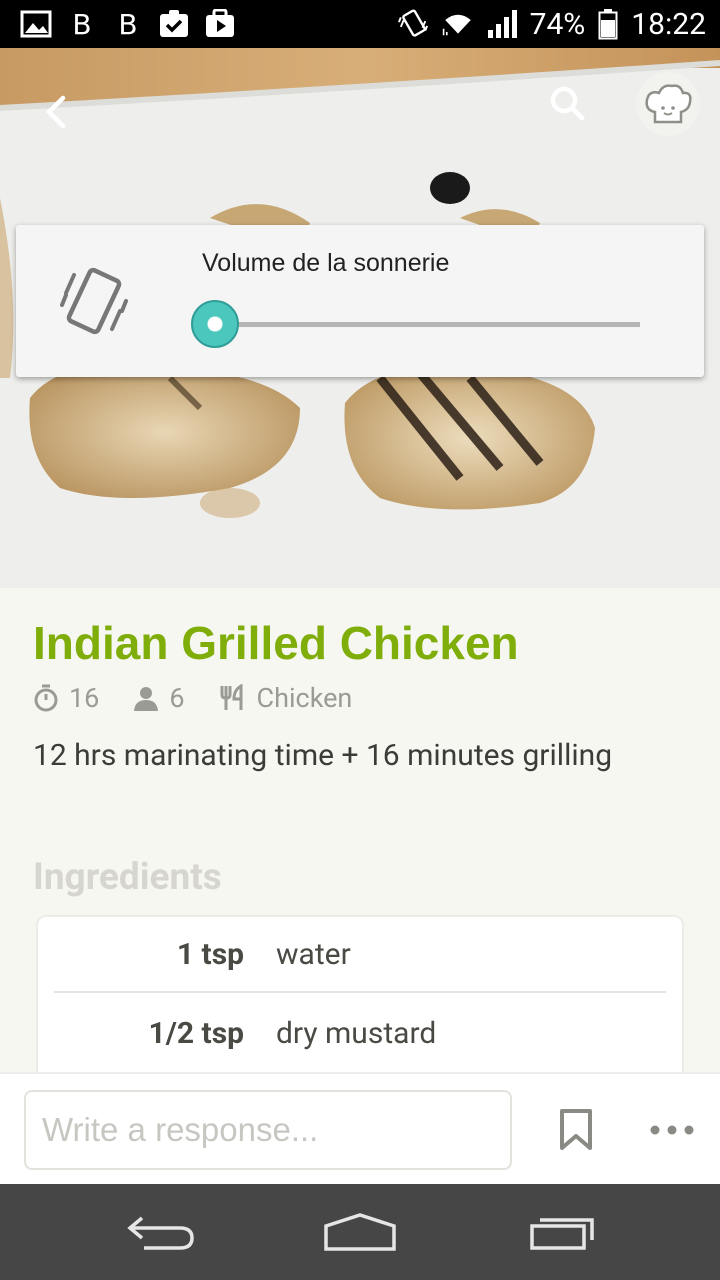 This screenshot has height=1280, width=720. Describe the element at coordinates (127, 877) in the screenshot. I see `ingredients-heading: Ingredients` at that location.